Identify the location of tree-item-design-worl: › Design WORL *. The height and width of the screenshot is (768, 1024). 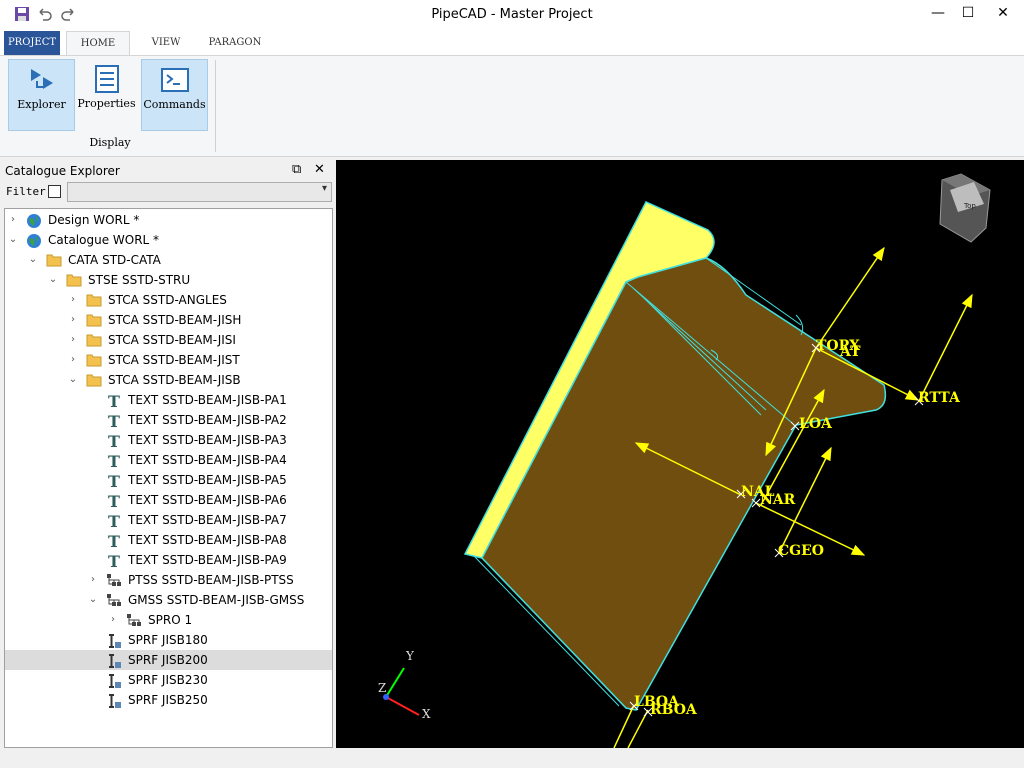
(168, 220).